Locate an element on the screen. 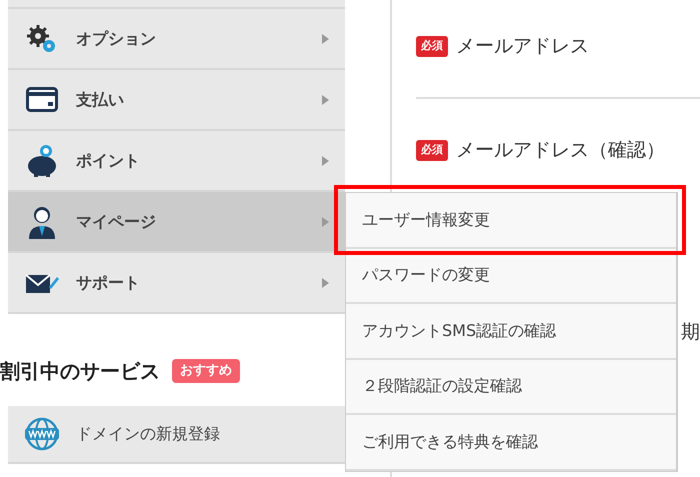  submenu-item: パスワードの変更 is located at coordinates (418, 275).